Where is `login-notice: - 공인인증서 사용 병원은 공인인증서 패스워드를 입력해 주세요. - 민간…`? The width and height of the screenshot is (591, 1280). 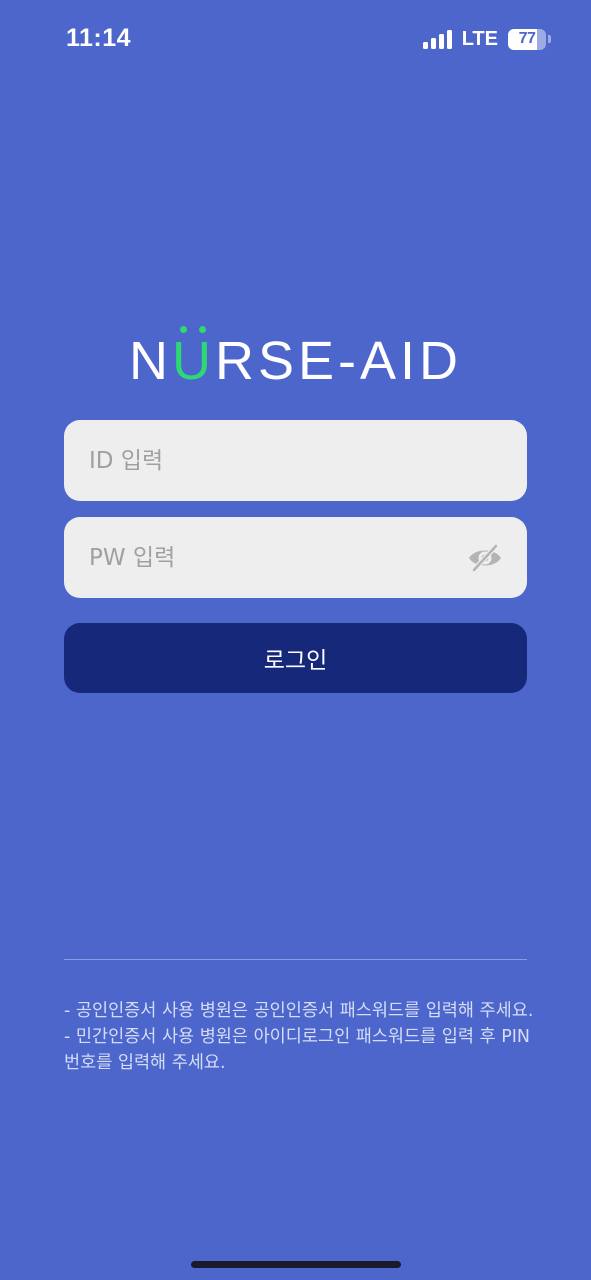 login-notice: - 공인인증서 사용 병원은 공인인증서 패스워드를 입력해 주세요. - 민간… is located at coordinates (299, 1037).